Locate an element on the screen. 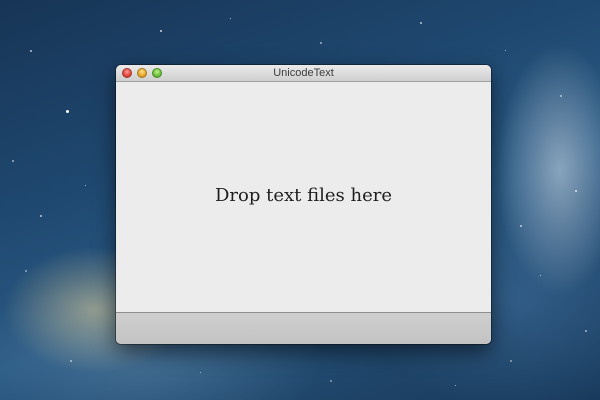 The height and width of the screenshot is (400, 600). bottom-bar is located at coordinates (303, 328).